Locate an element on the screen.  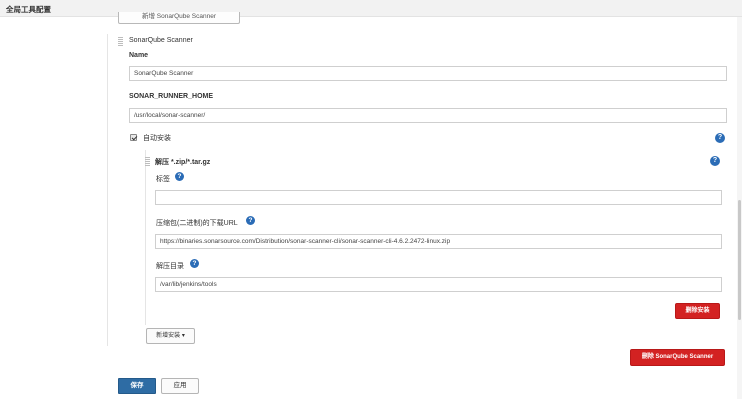
tag-help-icon: ? is located at coordinates (179, 176).